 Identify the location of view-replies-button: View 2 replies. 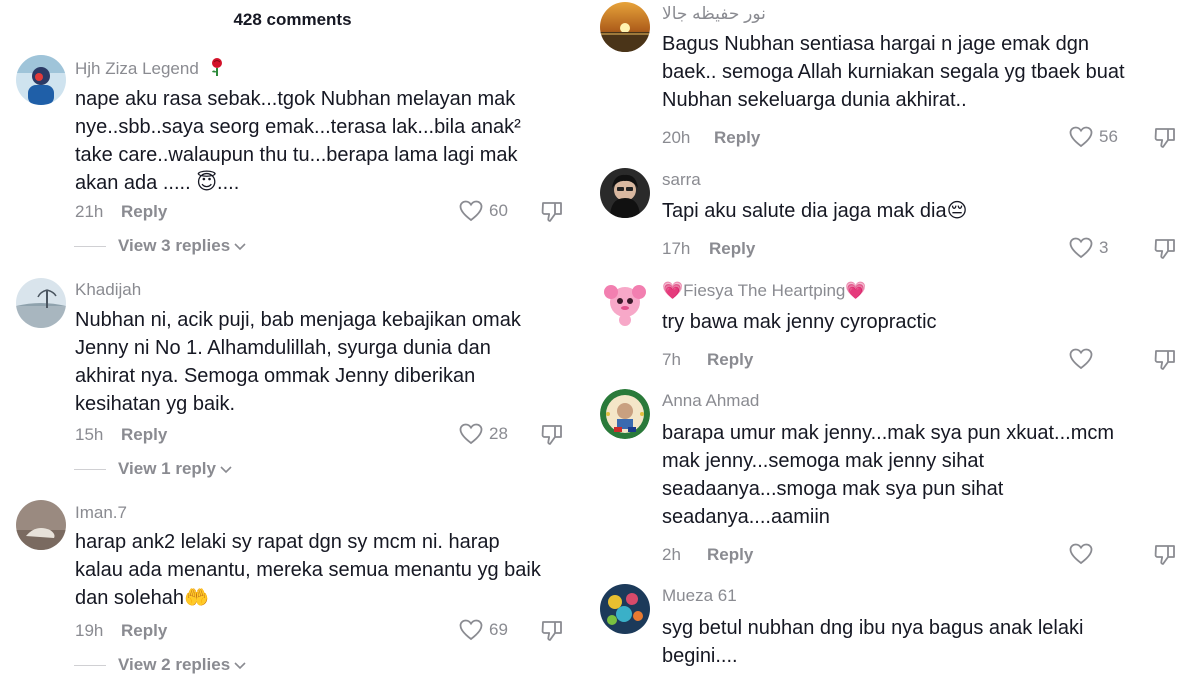
(160, 665).